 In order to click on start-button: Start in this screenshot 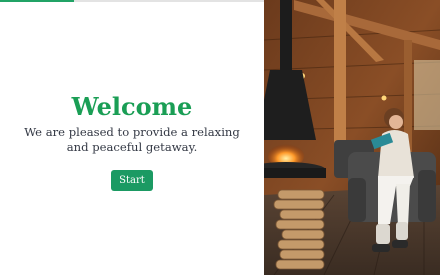, I will do `click(132, 180)`.